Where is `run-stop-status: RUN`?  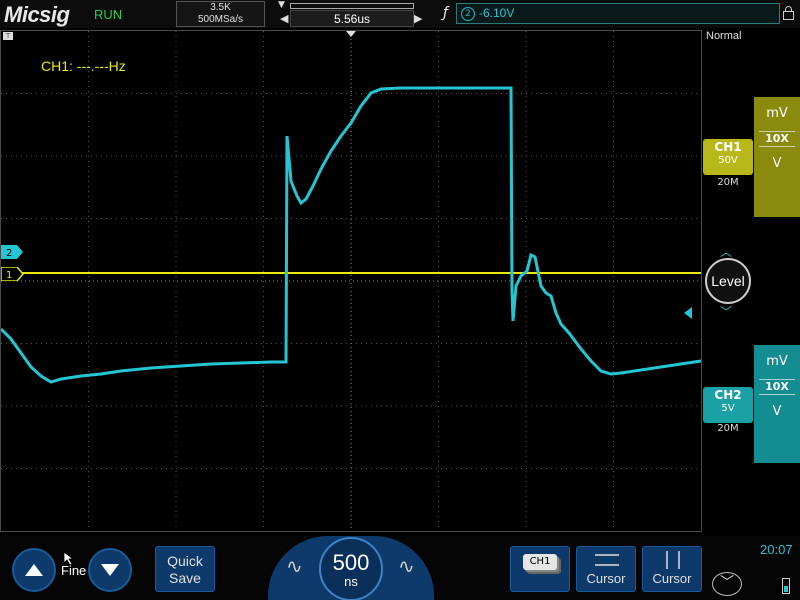 run-stop-status: RUN is located at coordinates (108, 14).